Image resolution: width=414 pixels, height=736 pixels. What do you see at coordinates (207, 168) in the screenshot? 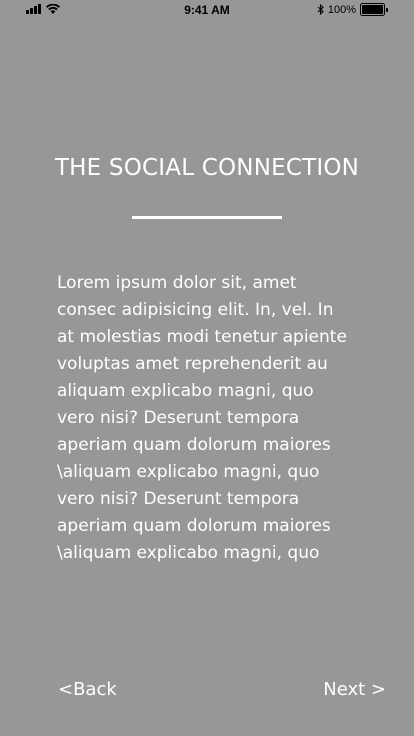
I see `page-title: THE SOCIAL CONNECTION` at bounding box center [207, 168].